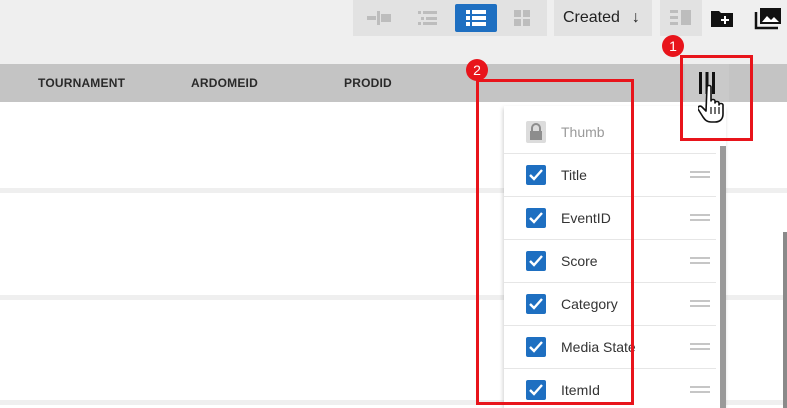 The height and width of the screenshot is (408, 787). Describe the element at coordinates (450, 18) in the screenshot. I see `view-mode-group` at that location.